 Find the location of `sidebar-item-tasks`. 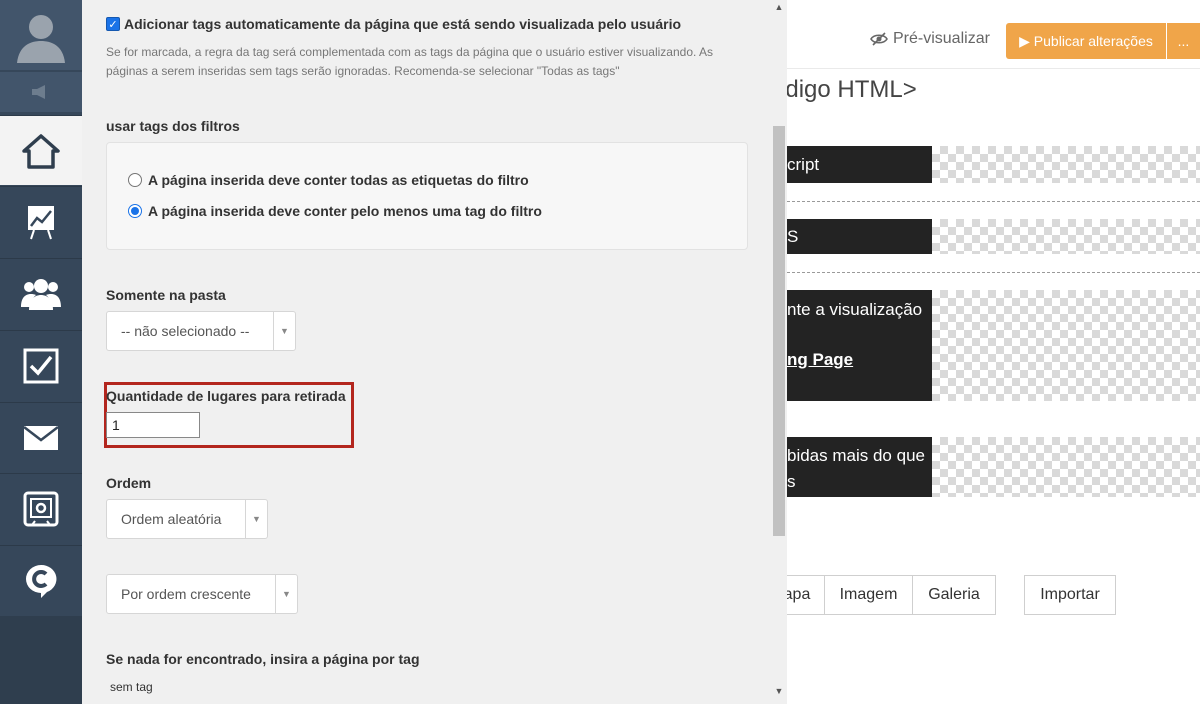

sidebar-item-tasks is located at coordinates (41, 365).